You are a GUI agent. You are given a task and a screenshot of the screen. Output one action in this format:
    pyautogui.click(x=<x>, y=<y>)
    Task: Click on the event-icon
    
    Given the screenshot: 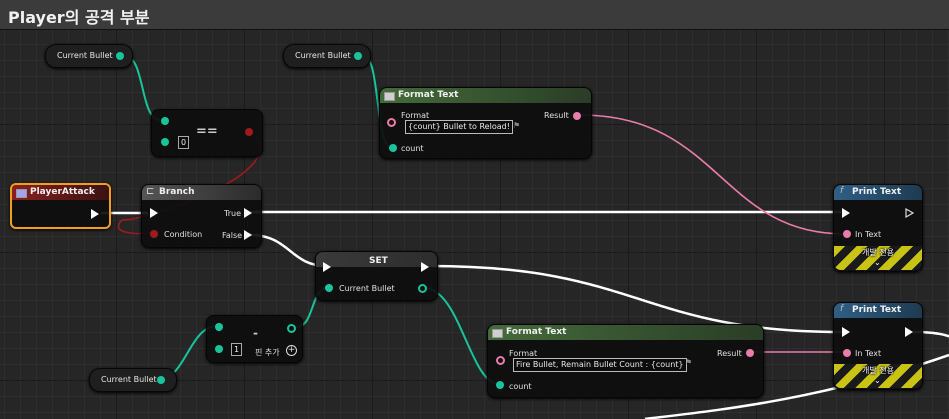 What is the action you would take?
    pyautogui.click(x=21, y=193)
    